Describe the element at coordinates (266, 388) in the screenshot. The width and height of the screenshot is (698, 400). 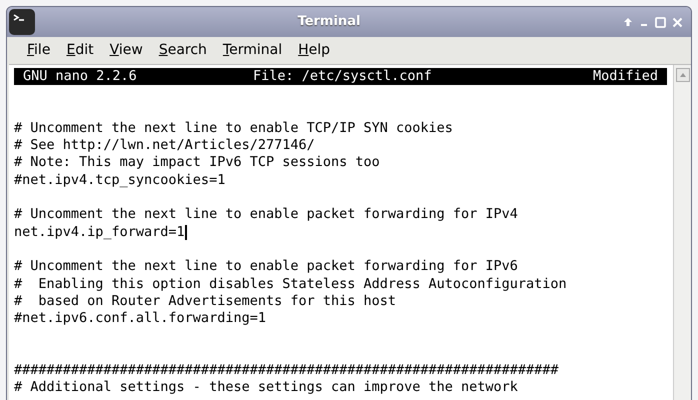
I see `code-line: # Additional settings - these settings can improve the network` at that location.